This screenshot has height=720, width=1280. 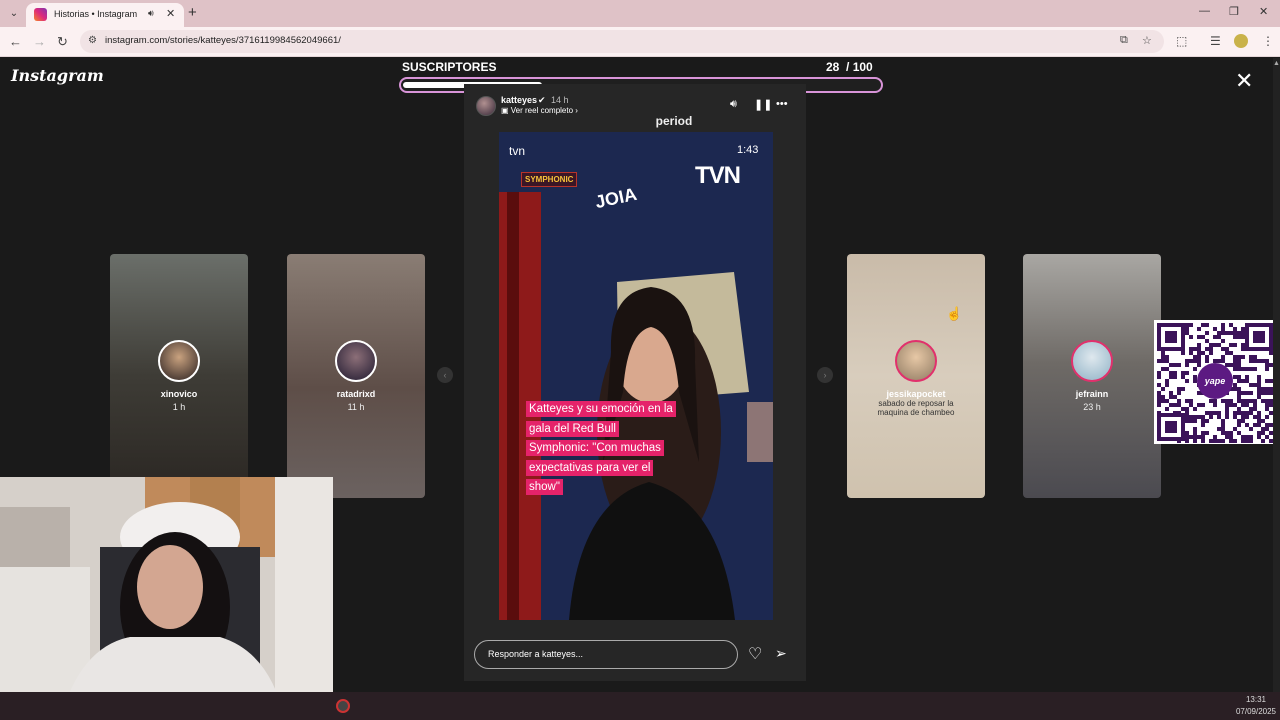 What do you see at coordinates (849, 67) in the screenshot?
I see `subs-goal-count: 28 / 100` at bounding box center [849, 67].